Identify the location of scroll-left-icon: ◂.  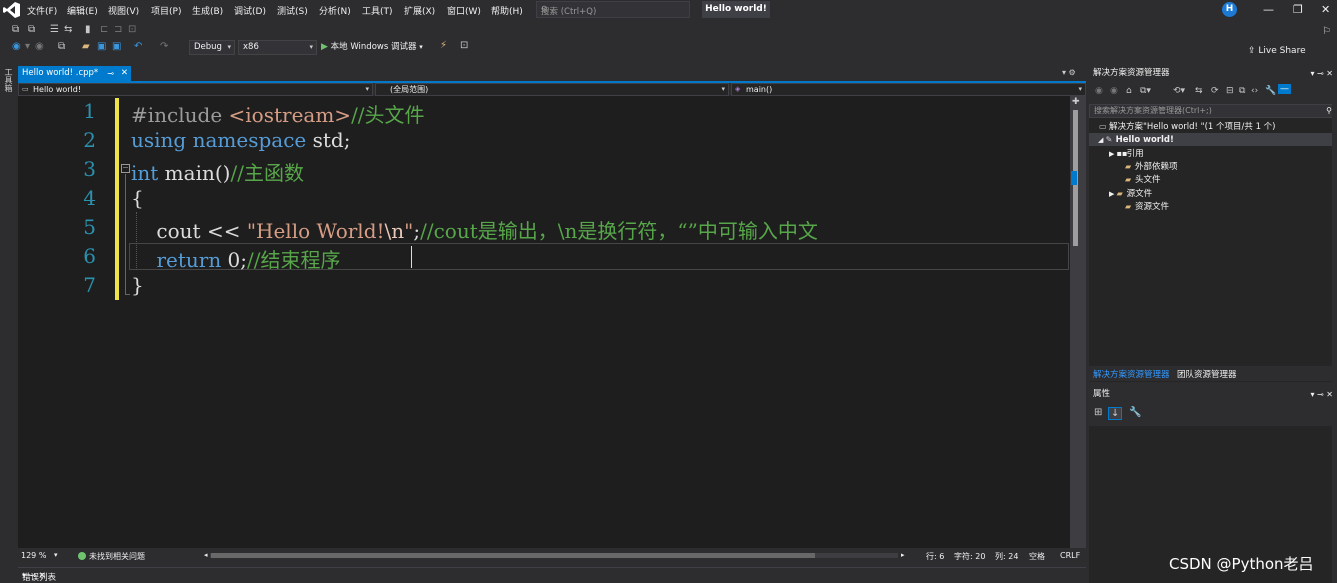
(206, 555).